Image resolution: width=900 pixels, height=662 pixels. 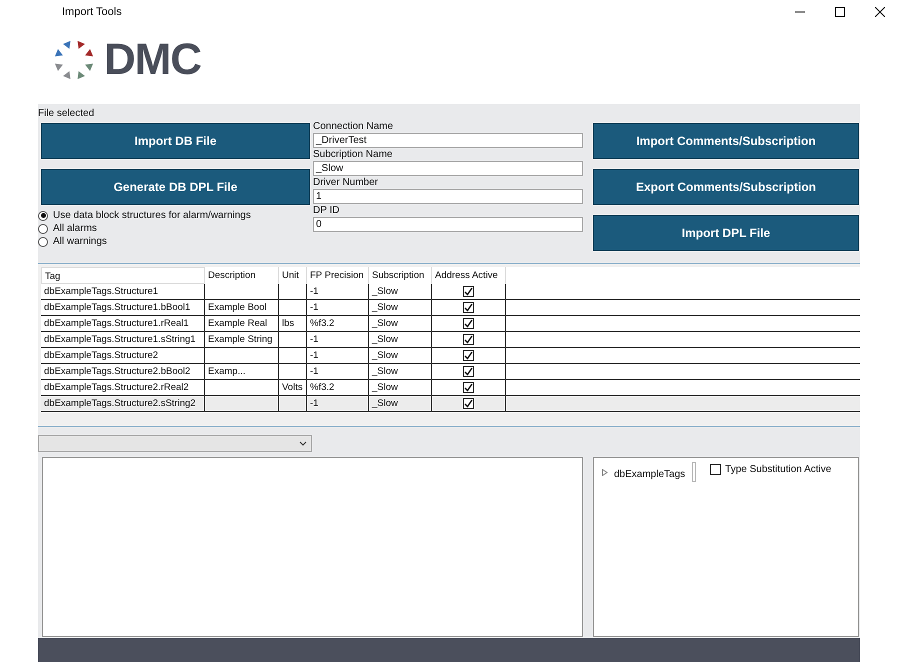 What do you see at coordinates (771, 469) in the screenshot?
I see `type-substitution-checkbox: Type Substitution Active` at bounding box center [771, 469].